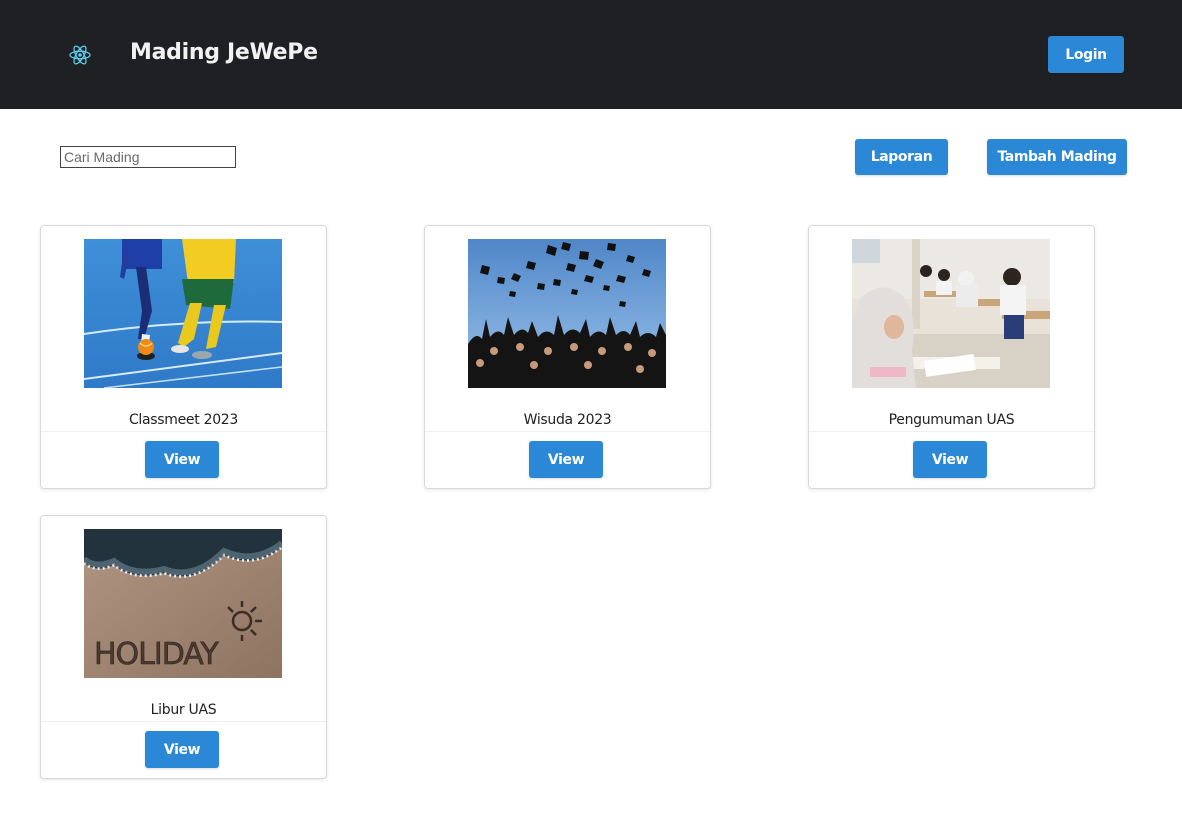 Image resolution: width=1182 pixels, height=816 pixels. What do you see at coordinates (901, 157) in the screenshot?
I see `laporan-button: Laporan` at bounding box center [901, 157].